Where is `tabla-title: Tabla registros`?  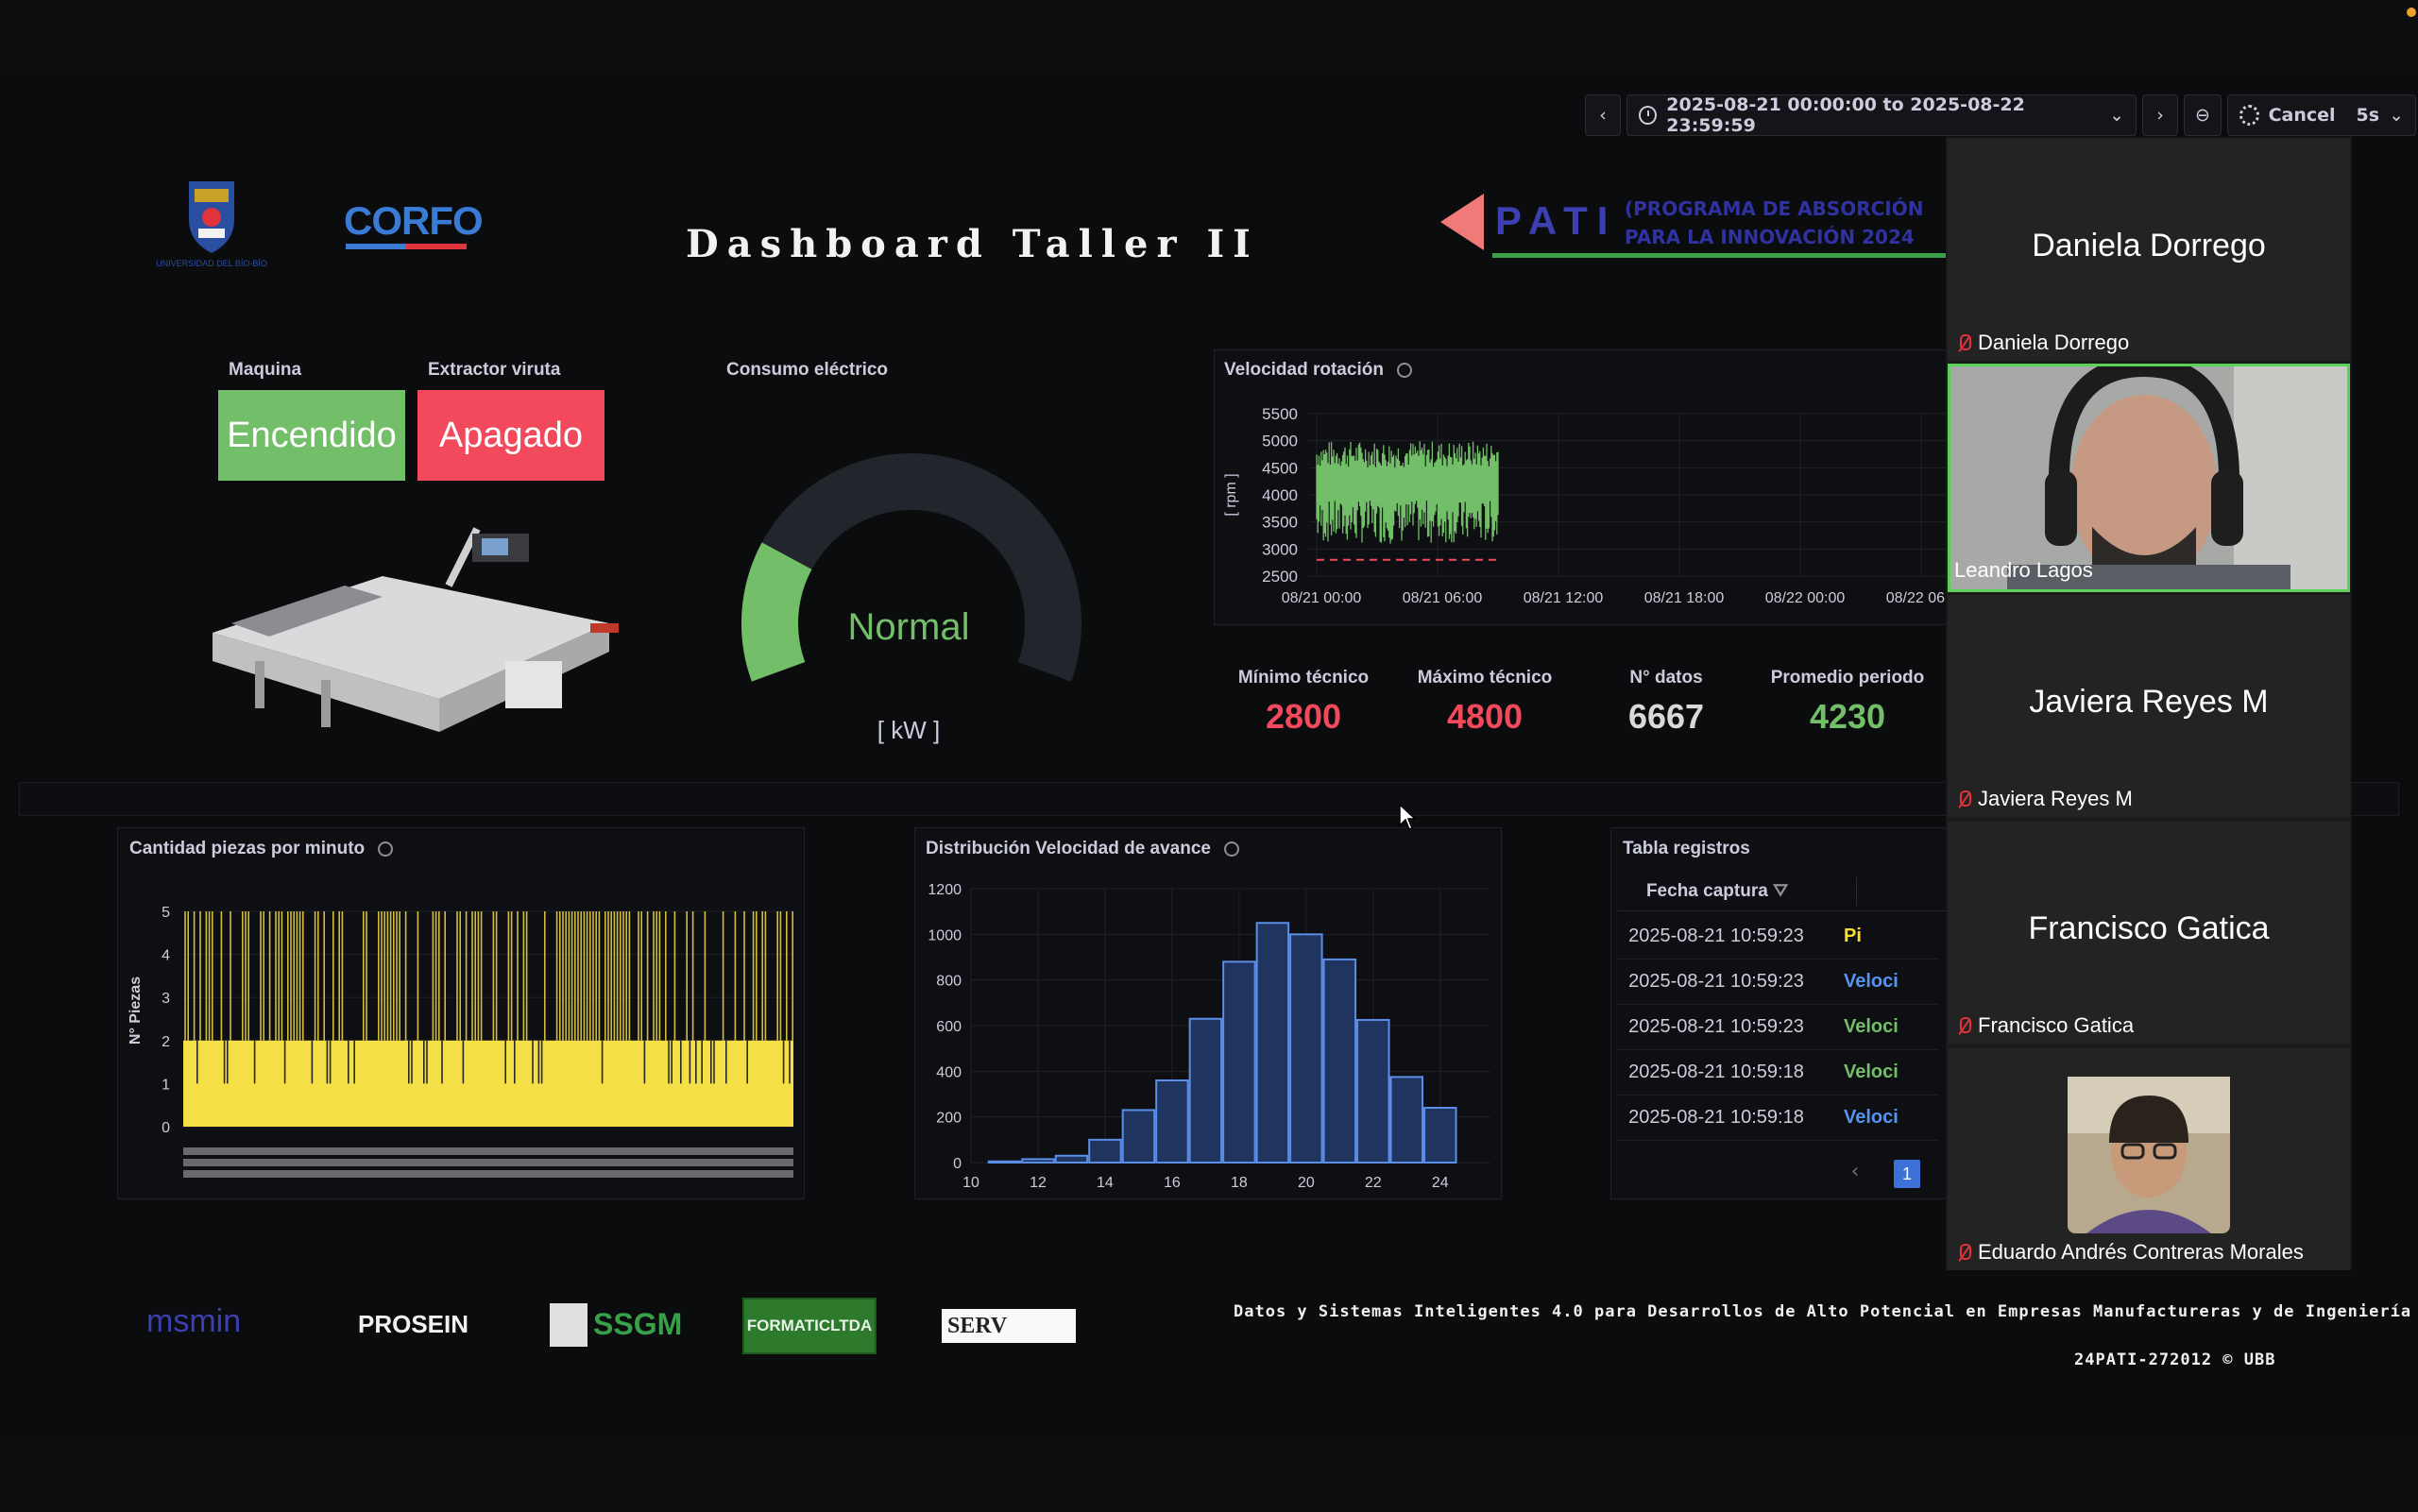 tabla-title: Tabla registros is located at coordinates (1687, 849).